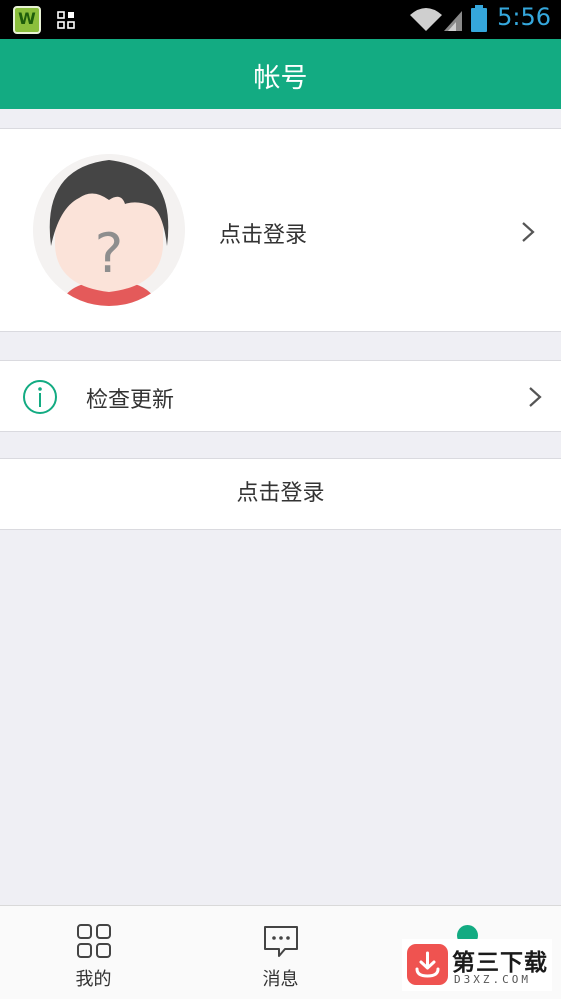  I want to click on check-update-label: 检查更新, so click(130, 400).